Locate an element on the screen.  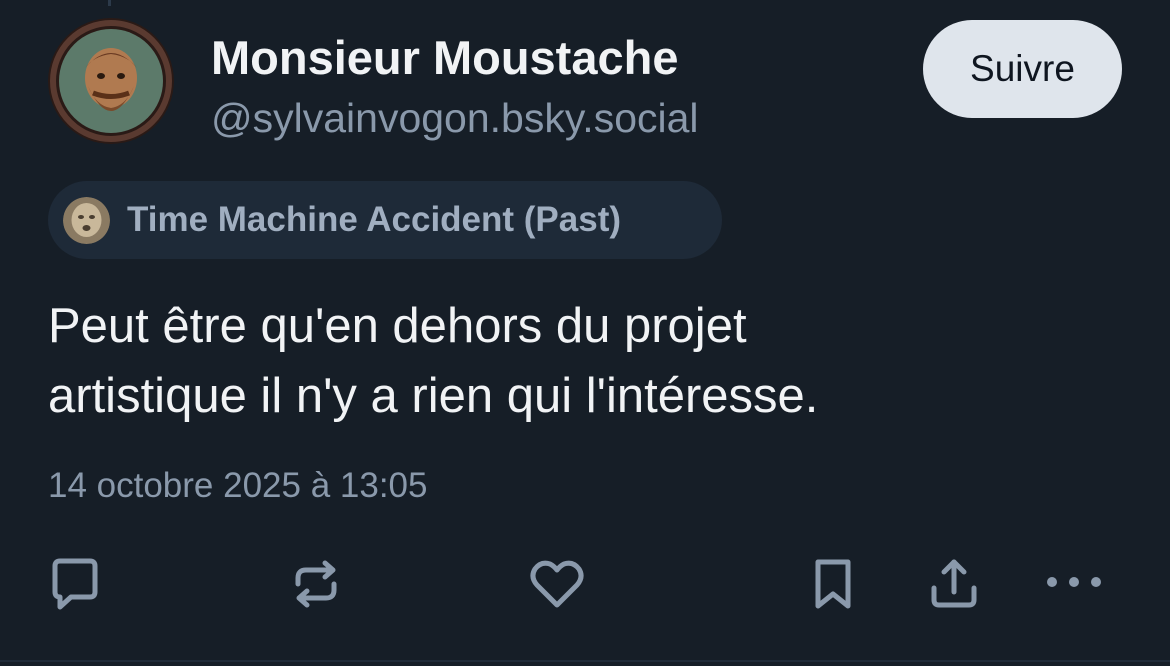
bookmark-icon is located at coordinates (833, 584).